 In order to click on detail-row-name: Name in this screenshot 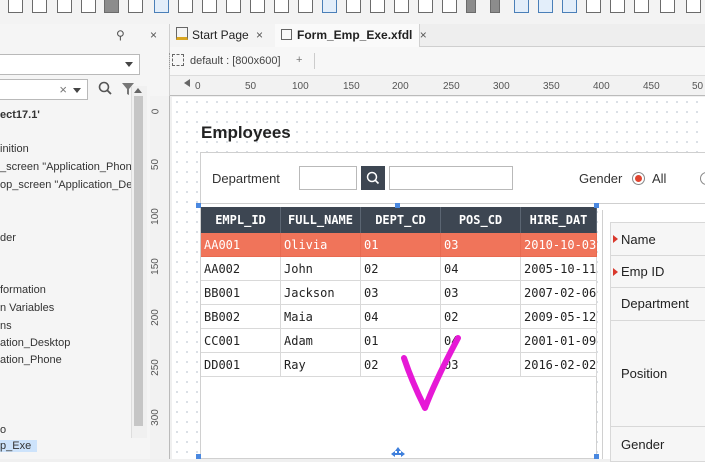, I will do `click(657, 239)`.